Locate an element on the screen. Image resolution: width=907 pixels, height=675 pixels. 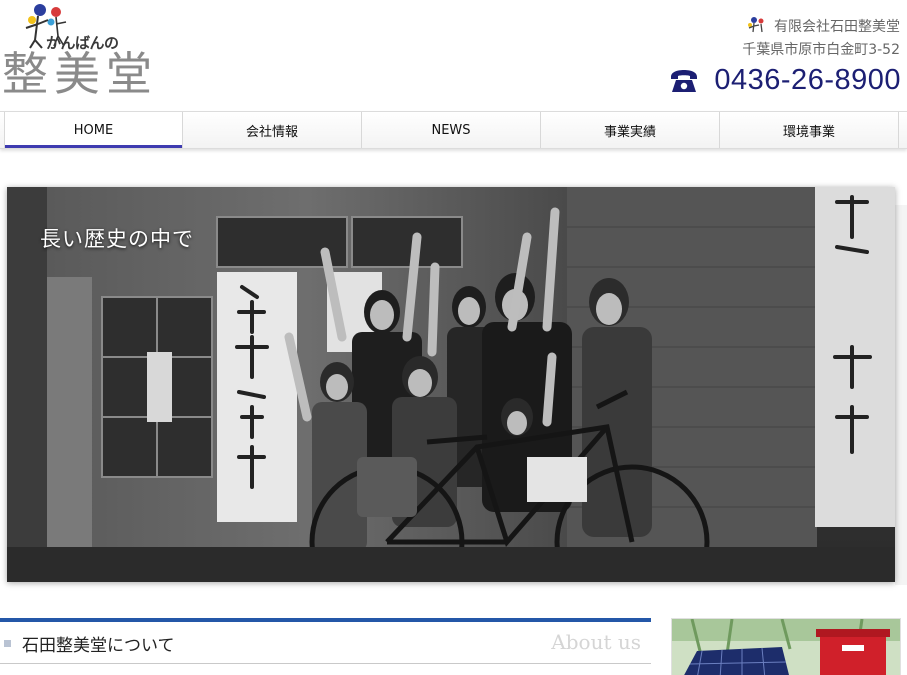
about-subtitle: About us is located at coordinates (596, 642).